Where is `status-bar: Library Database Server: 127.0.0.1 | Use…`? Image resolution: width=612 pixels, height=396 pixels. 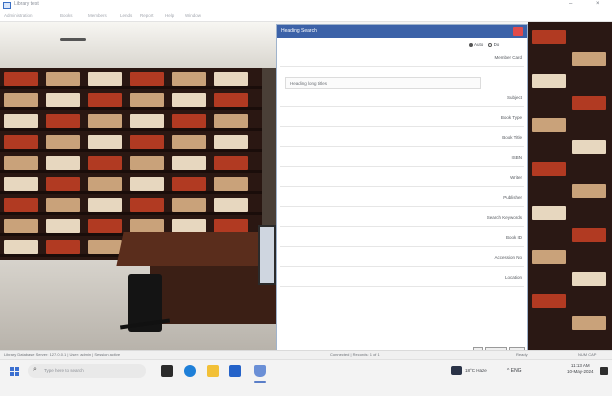 status-bar: Library Database Server: 127.0.0.1 | Use… is located at coordinates (306, 354).